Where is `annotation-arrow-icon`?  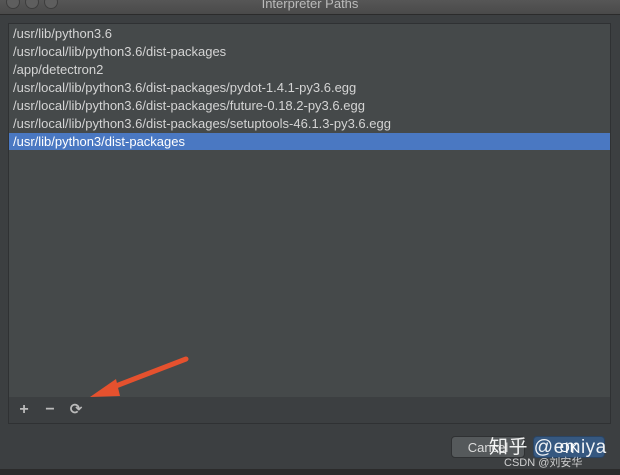
annotation-arrow-icon is located at coordinates (139, 376).